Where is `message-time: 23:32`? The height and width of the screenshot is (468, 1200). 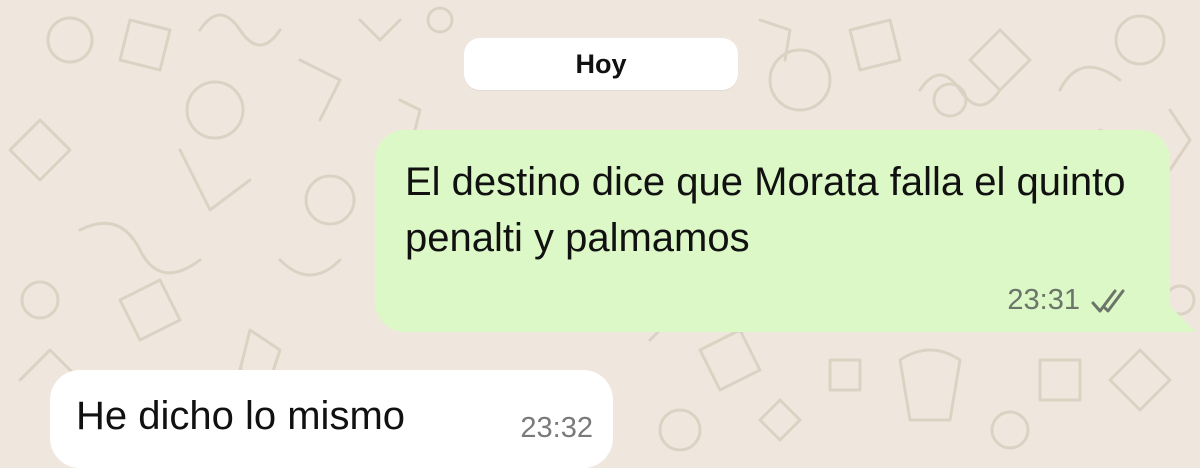
message-time: 23:32 is located at coordinates (556, 428).